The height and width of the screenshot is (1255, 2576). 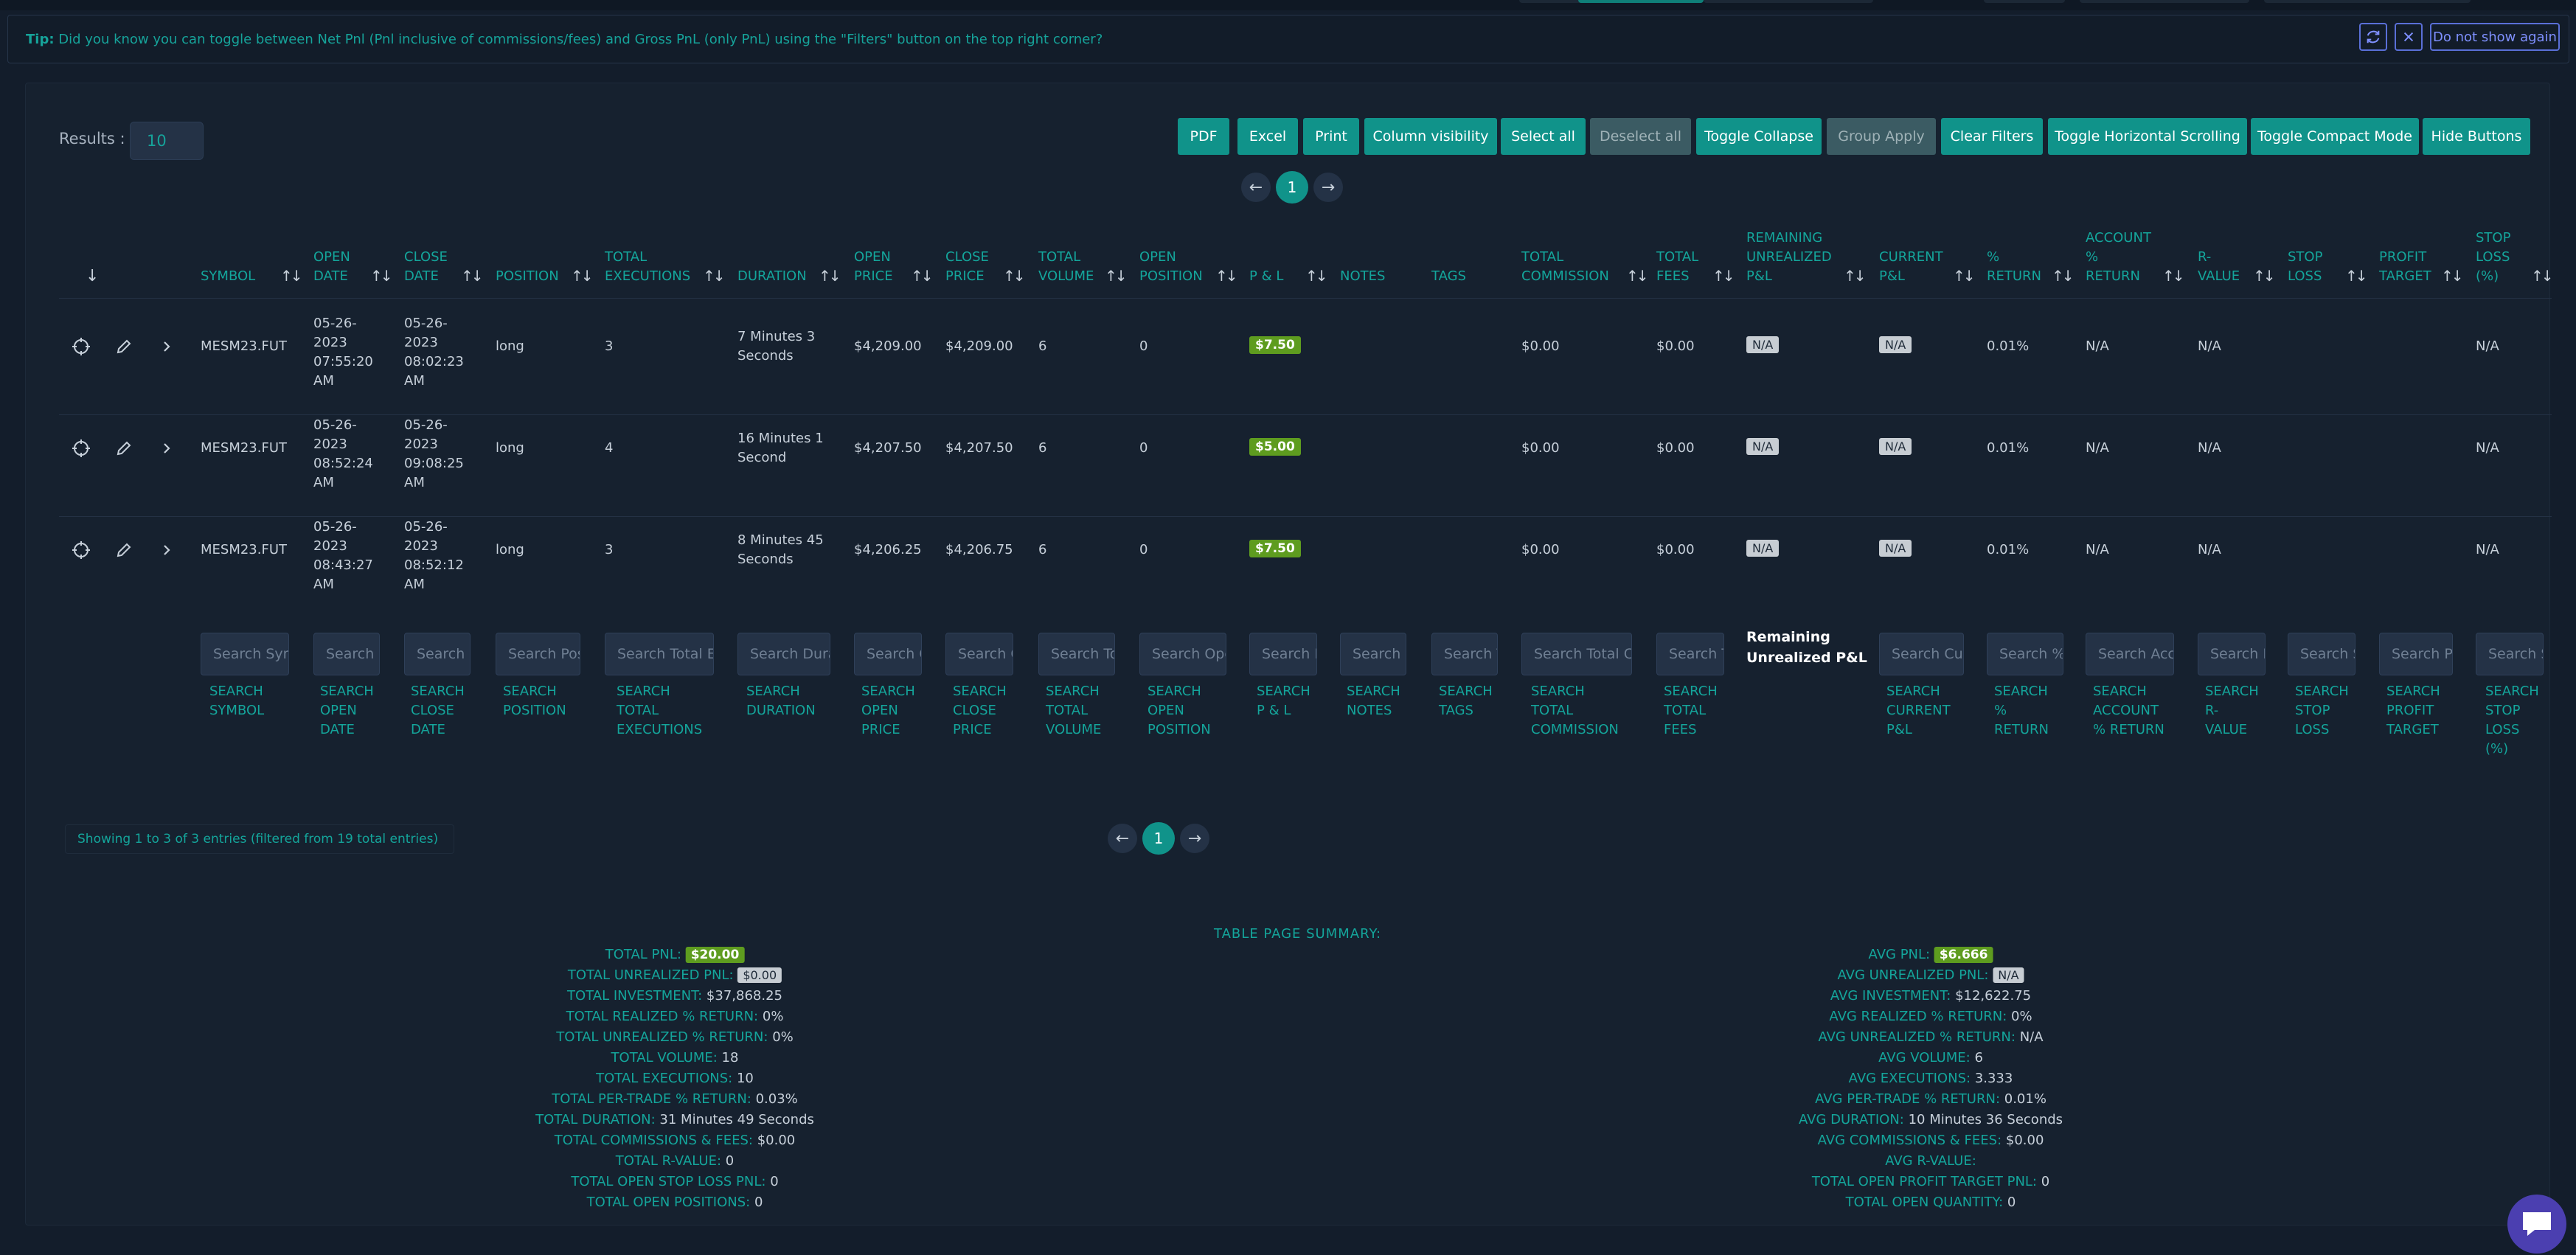 What do you see at coordinates (1677, 267) in the screenshot?
I see `header-total-fees: TOTAL FEES` at bounding box center [1677, 267].